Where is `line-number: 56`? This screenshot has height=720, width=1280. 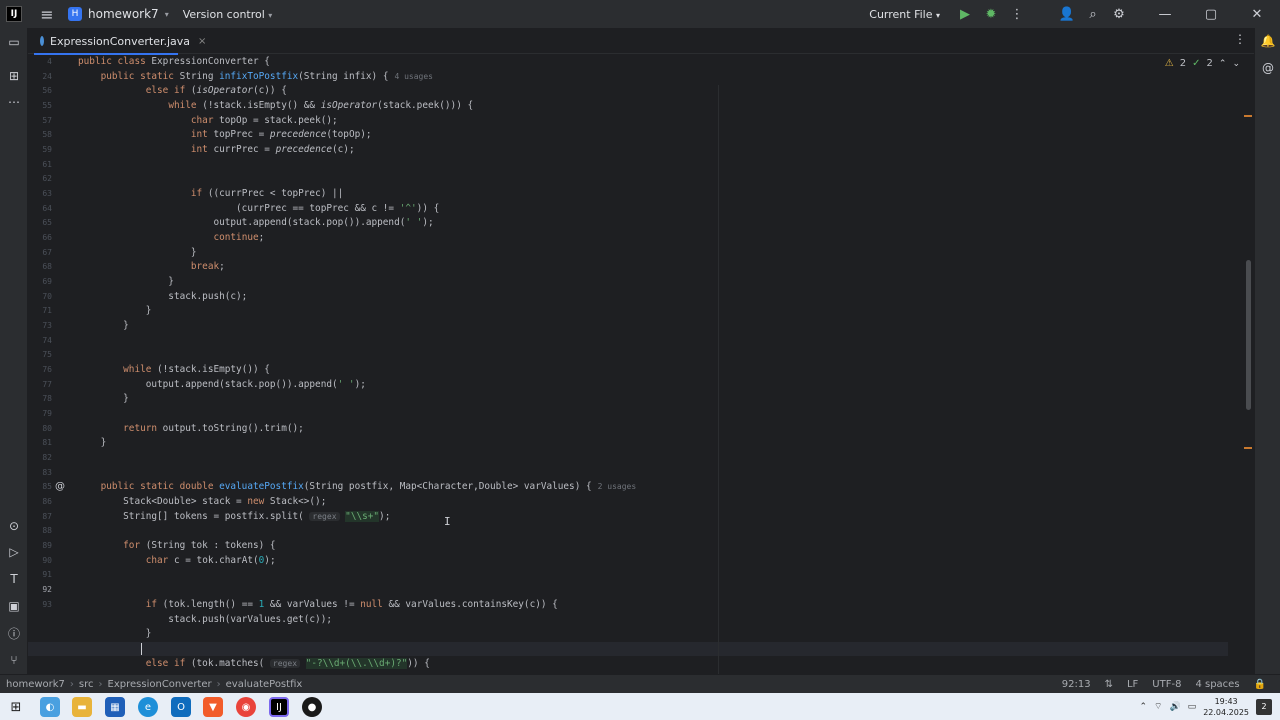
line-number: 56 is located at coordinates (40, 90).